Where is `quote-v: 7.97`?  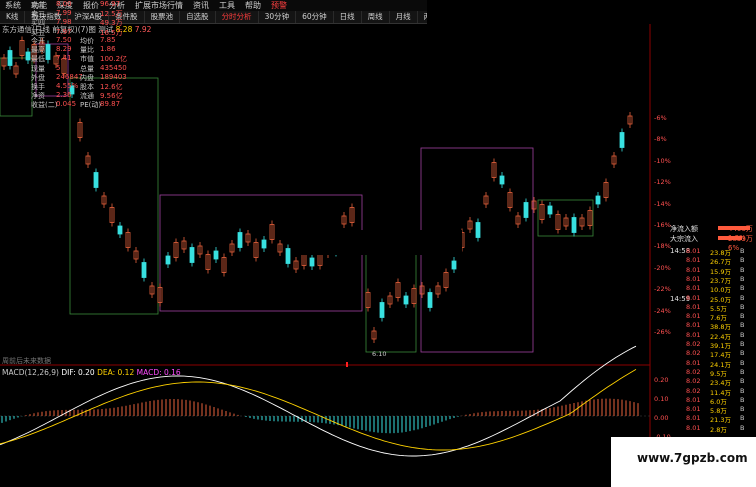 quote-v: 7.97 is located at coordinates (64, 31).